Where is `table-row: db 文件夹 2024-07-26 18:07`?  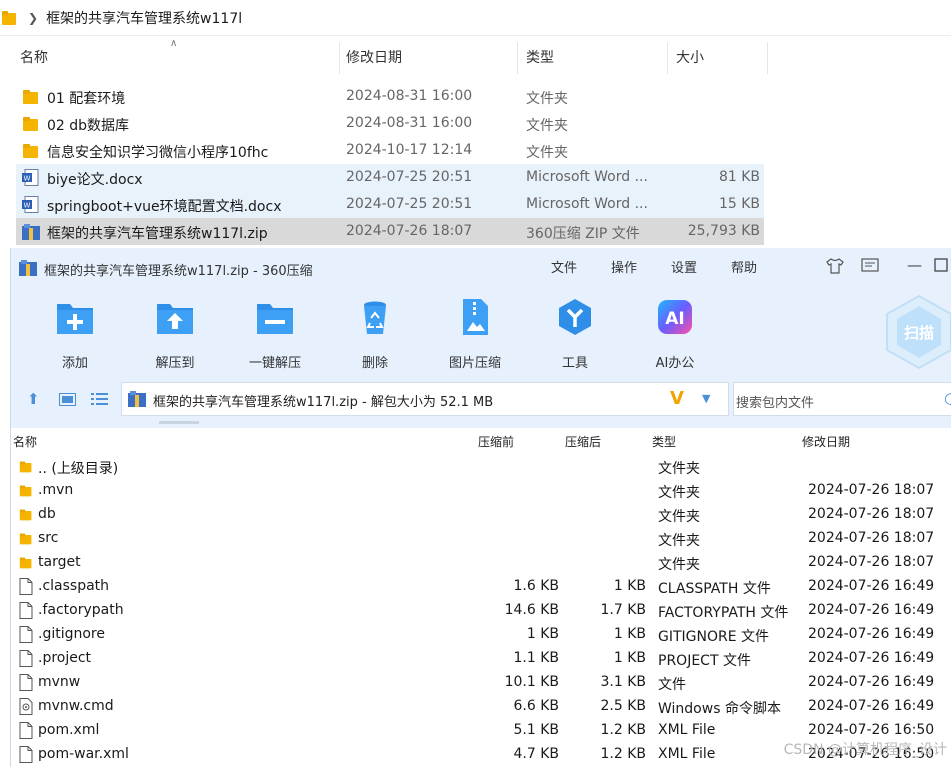 table-row: db 文件夹 2024-07-26 18:07 is located at coordinates (481, 515).